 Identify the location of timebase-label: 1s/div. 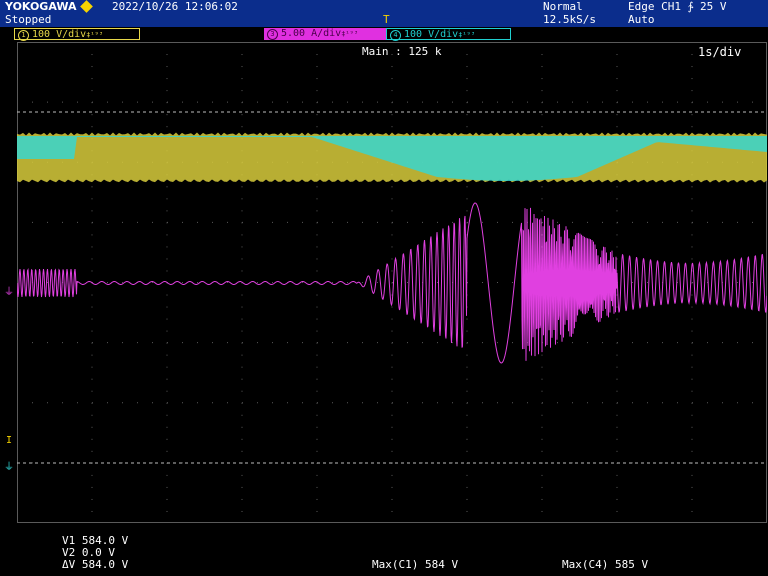
(719, 52).